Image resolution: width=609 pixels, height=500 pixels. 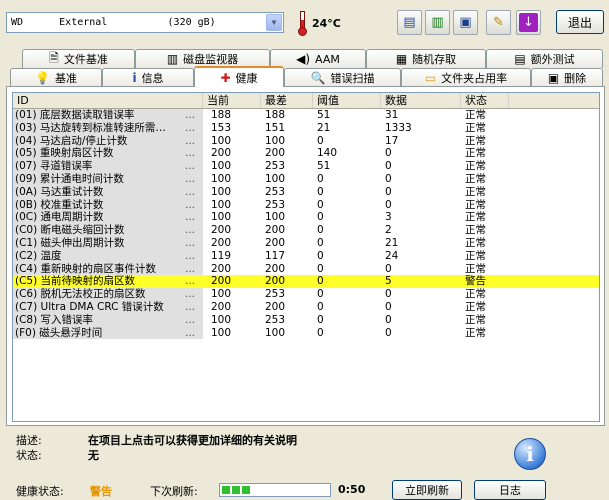 I want to click on table-row: (C4) 重新映射的扇区事件计数... 200 200 0 0 正常, so click(x=306, y=269).